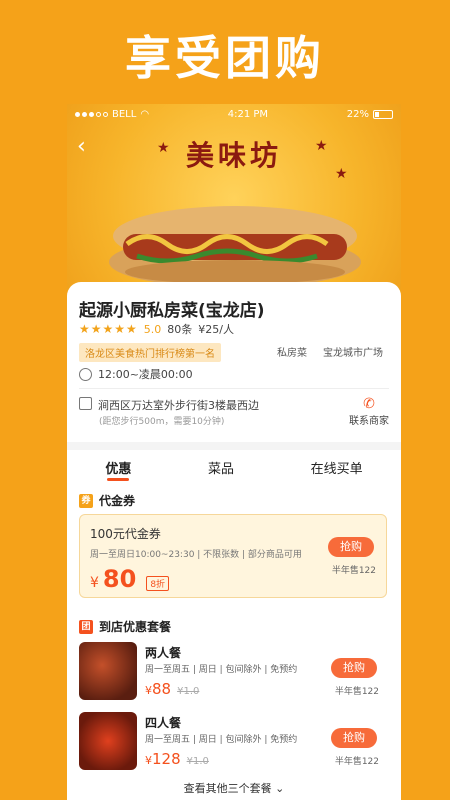 This screenshot has width=450, height=800. I want to click on avg-price: ¥25/人, so click(216, 329).